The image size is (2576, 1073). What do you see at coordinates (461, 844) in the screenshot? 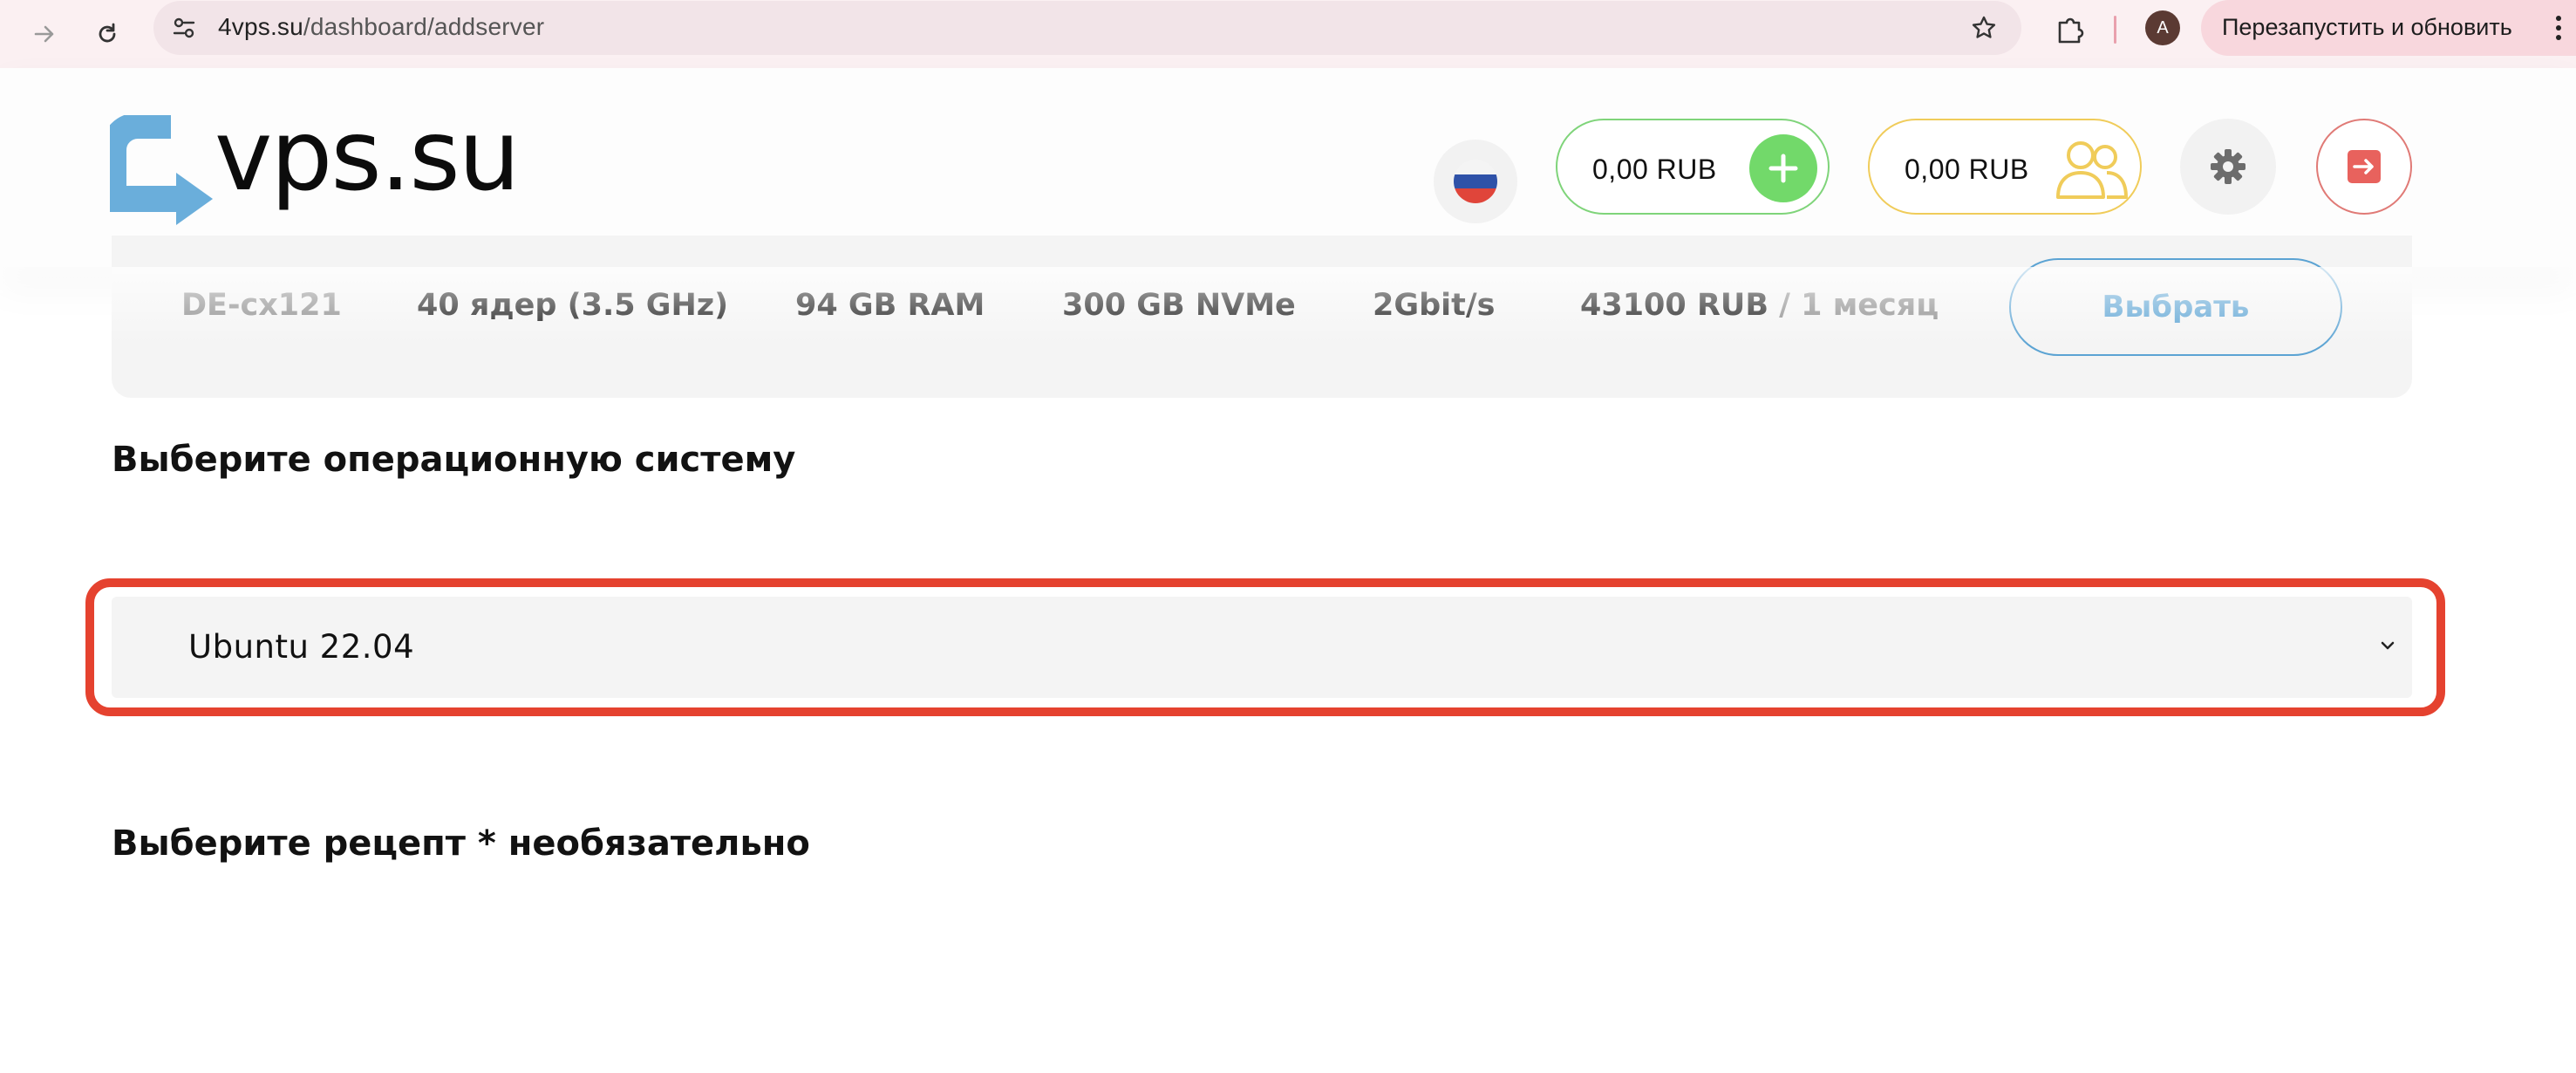
I see `recipe-section-title: Выберите рецепт * необязательно` at bounding box center [461, 844].